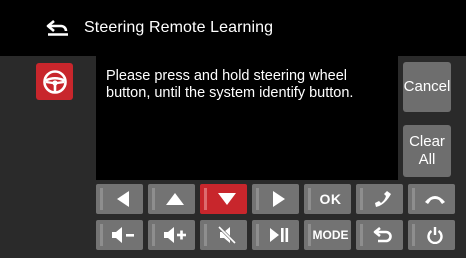 This screenshot has height=258, width=466. I want to click on phone-answer-icon, so click(382, 199).